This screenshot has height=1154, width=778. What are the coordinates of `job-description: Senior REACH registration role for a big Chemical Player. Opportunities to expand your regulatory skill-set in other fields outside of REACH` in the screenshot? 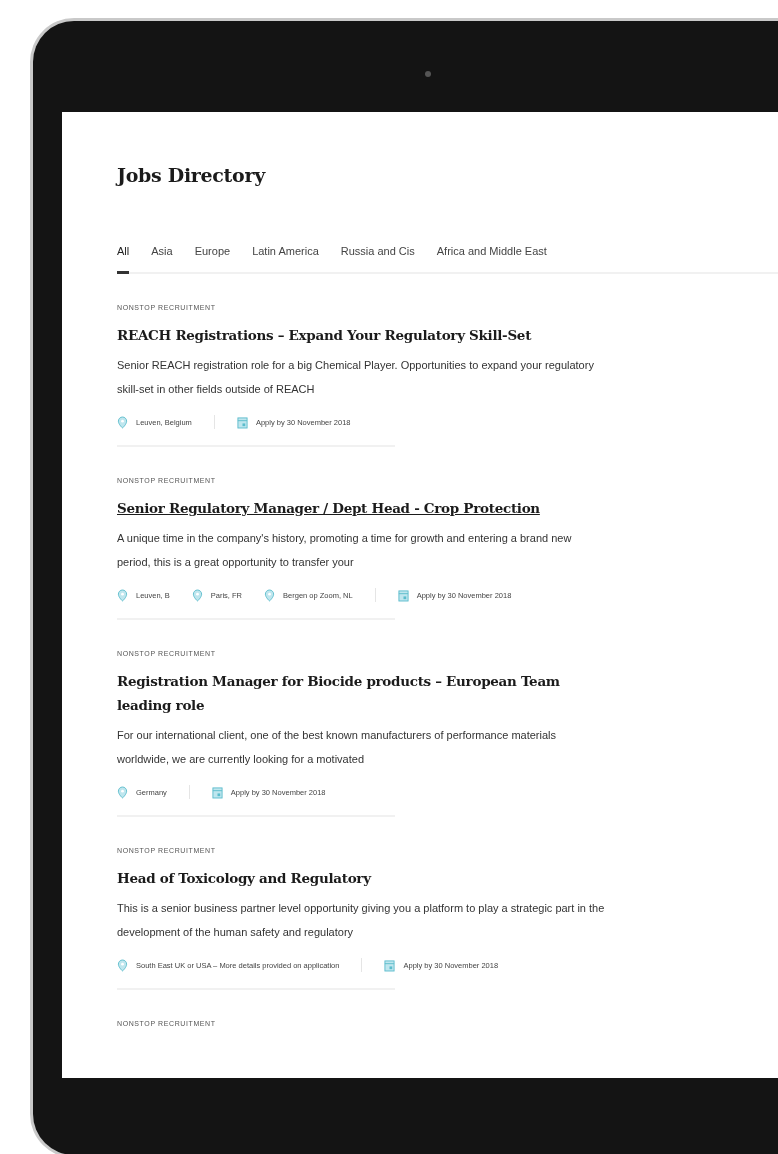 It's located at (356, 377).